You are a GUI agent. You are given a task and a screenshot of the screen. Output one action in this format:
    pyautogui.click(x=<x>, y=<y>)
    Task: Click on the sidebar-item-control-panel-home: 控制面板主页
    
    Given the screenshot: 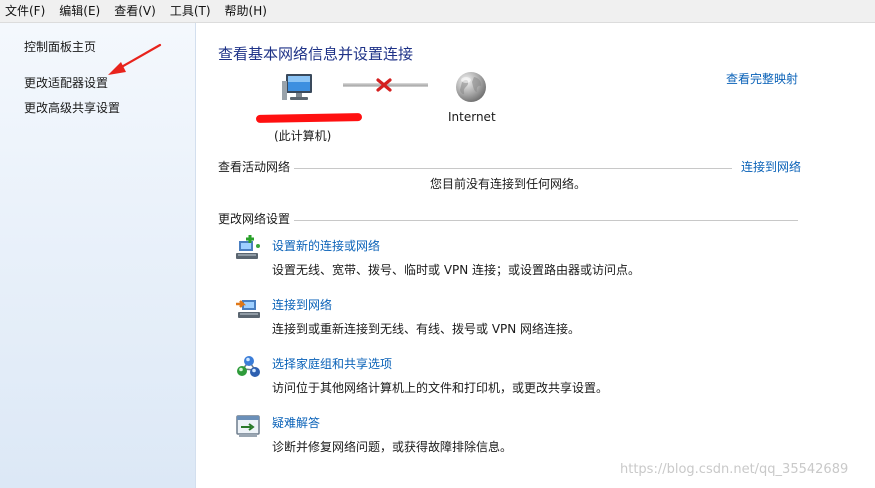 What is the action you would take?
    pyautogui.click(x=60, y=46)
    